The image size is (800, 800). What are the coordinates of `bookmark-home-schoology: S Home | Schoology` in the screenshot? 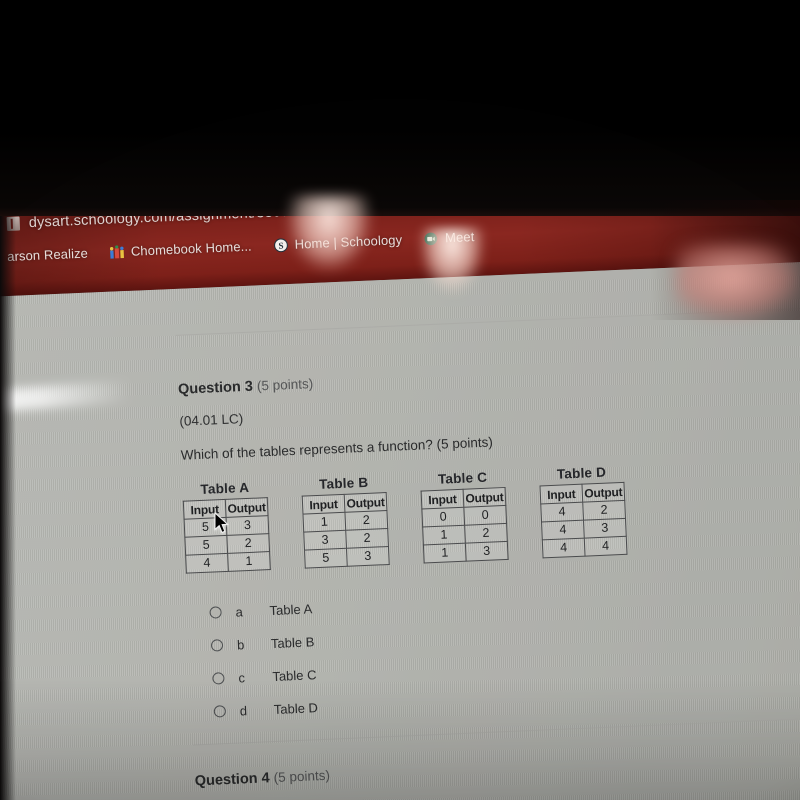 It's located at (337, 242).